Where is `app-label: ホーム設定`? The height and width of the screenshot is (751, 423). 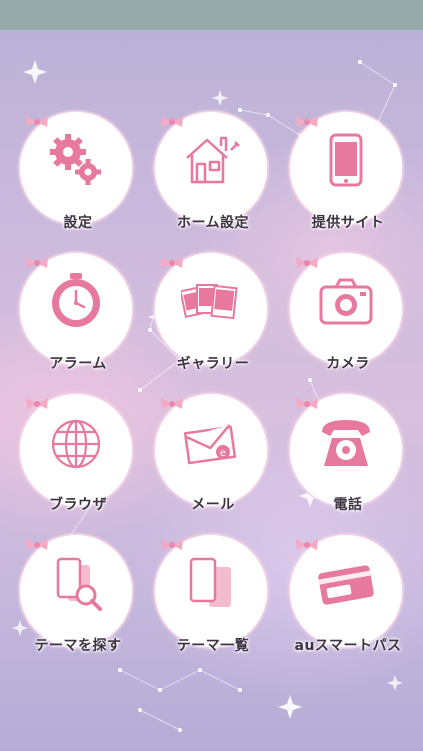 app-label: ホーム設定 is located at coordinates (213, 223).